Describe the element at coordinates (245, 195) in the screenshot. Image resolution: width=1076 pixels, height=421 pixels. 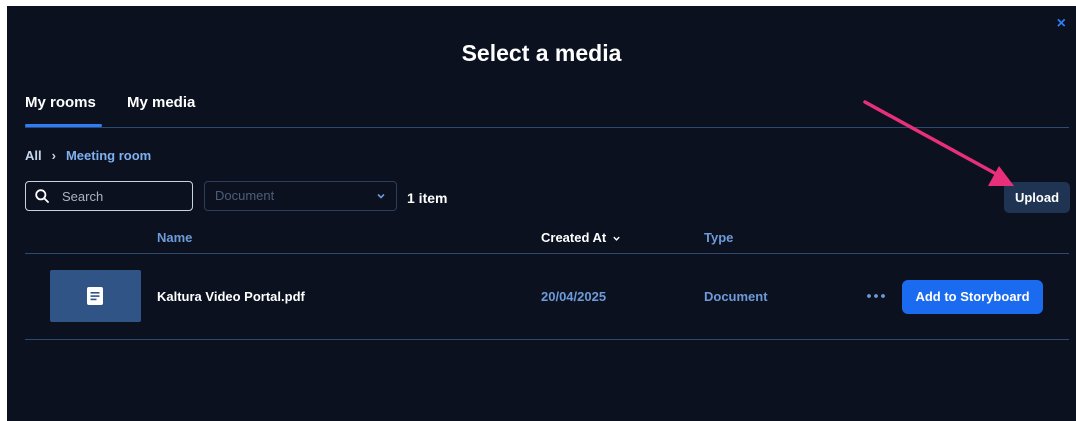
I see `type-filter-value: Document` at that location.